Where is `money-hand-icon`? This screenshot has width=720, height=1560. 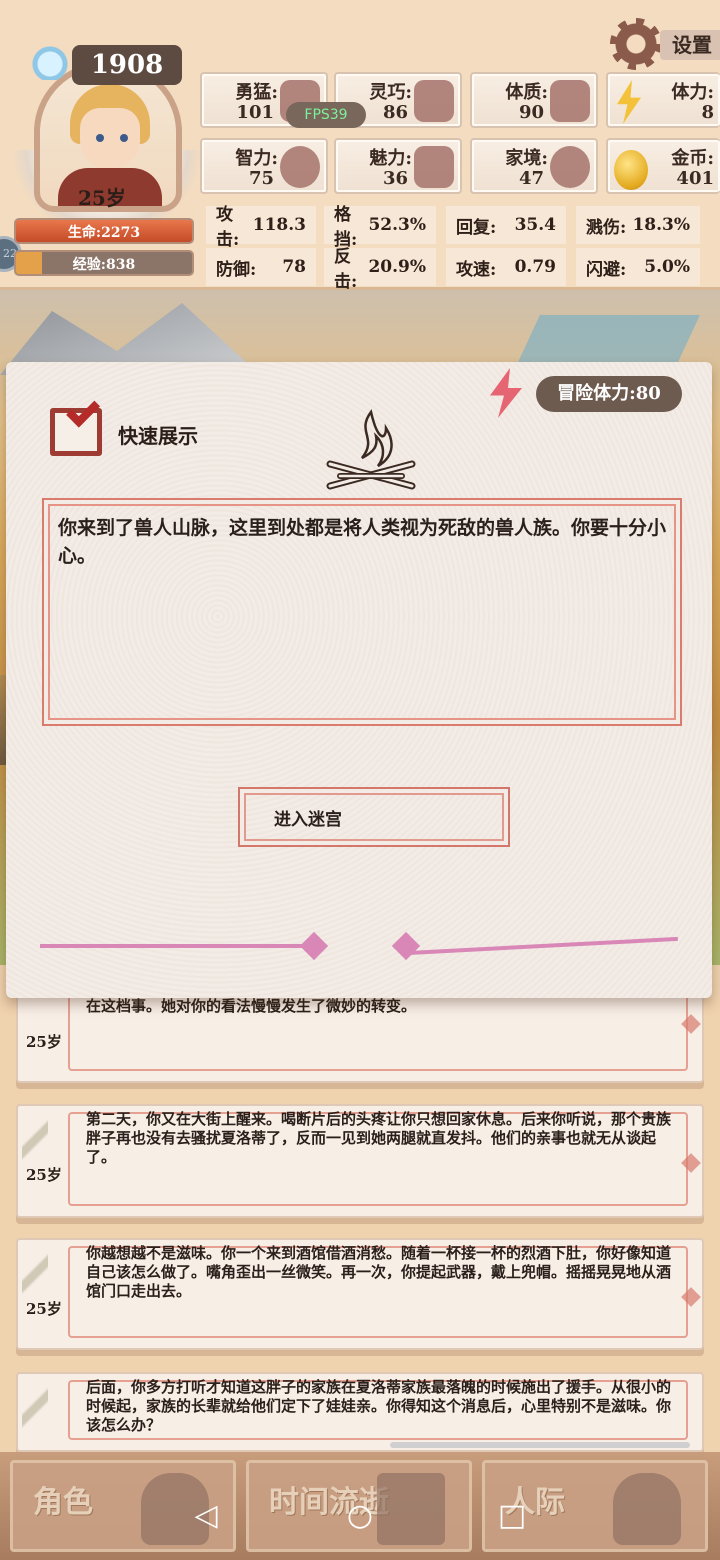 money-hand-icon is located at coordinates (570, 167).